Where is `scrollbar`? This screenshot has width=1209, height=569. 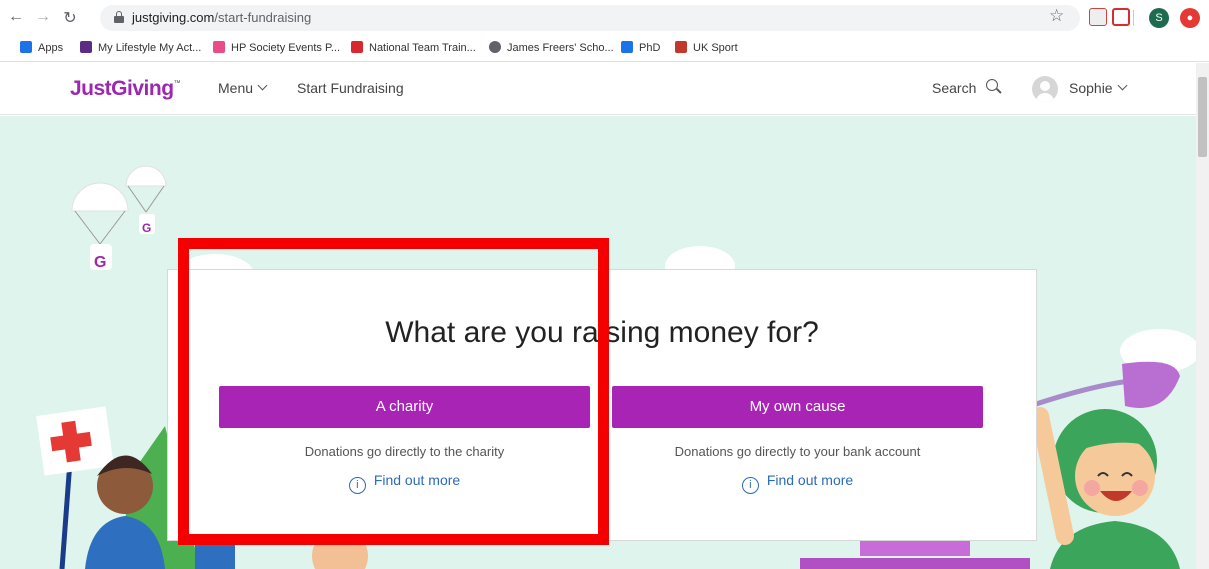
scrollbar is located at coordinates (1202, 316).